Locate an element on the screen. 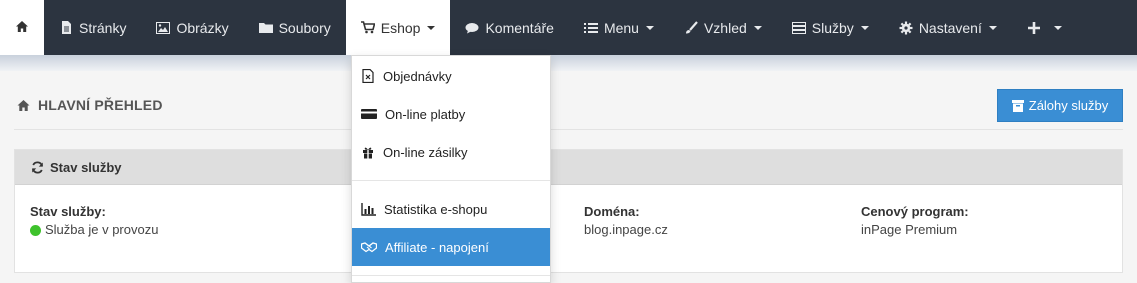 This screenshot has width=1137, height=283. header-band is located at coordinates (568, 63).